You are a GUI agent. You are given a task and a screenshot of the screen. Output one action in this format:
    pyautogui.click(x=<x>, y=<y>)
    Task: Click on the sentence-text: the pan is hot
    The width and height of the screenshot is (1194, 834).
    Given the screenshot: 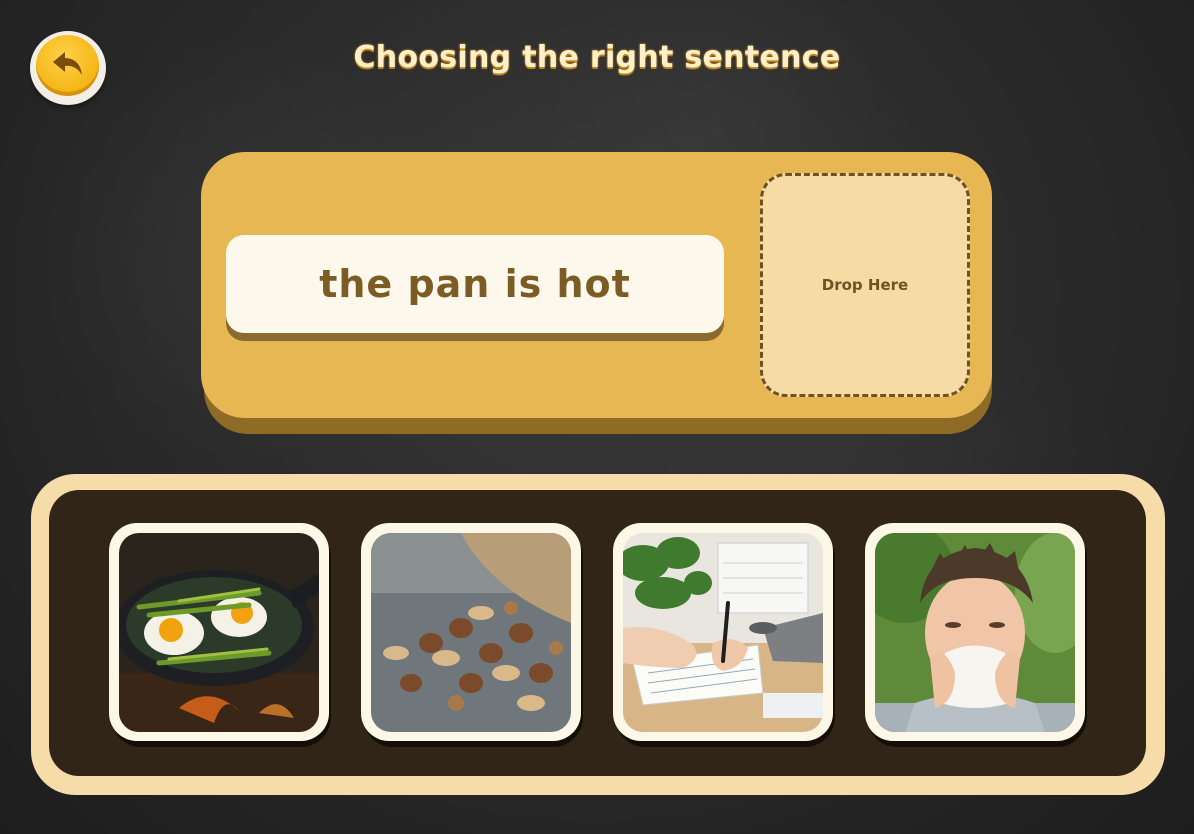 What is the action you would take?
    pyautogui.click(x=475, y=284)
    